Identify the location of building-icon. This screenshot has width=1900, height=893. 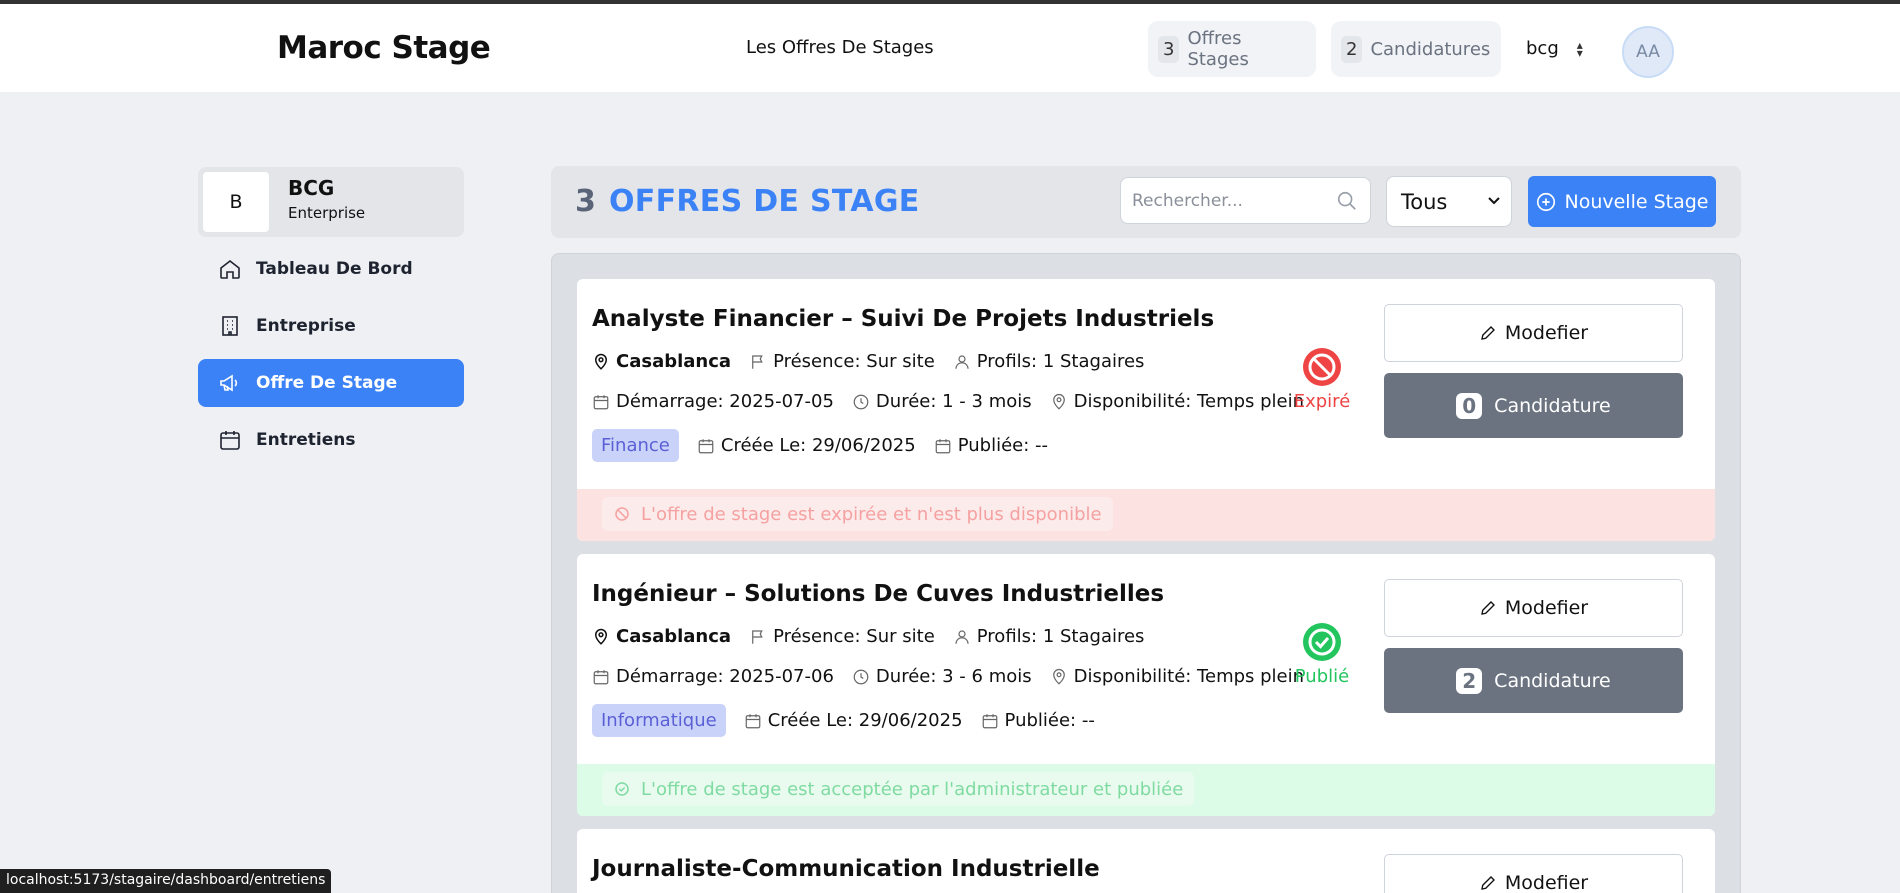
(230, 326).